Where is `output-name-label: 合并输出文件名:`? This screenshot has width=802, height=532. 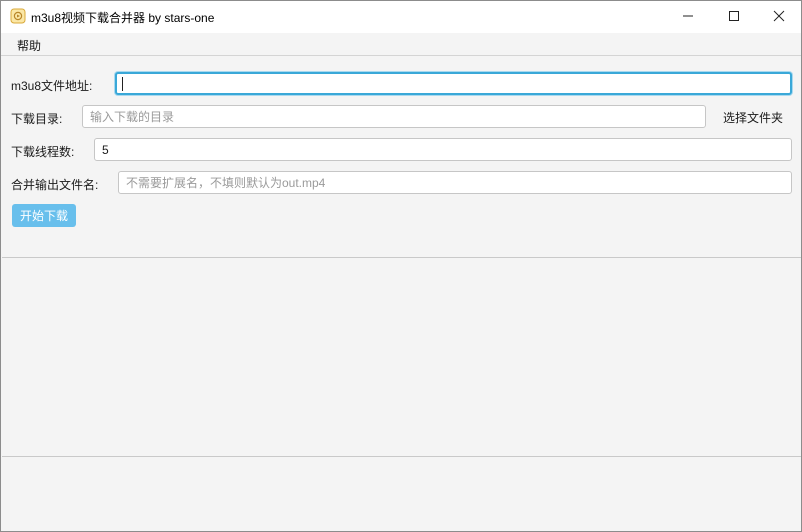 output-name-label: 合并输出文件名: is located at coordinates (55, 185).